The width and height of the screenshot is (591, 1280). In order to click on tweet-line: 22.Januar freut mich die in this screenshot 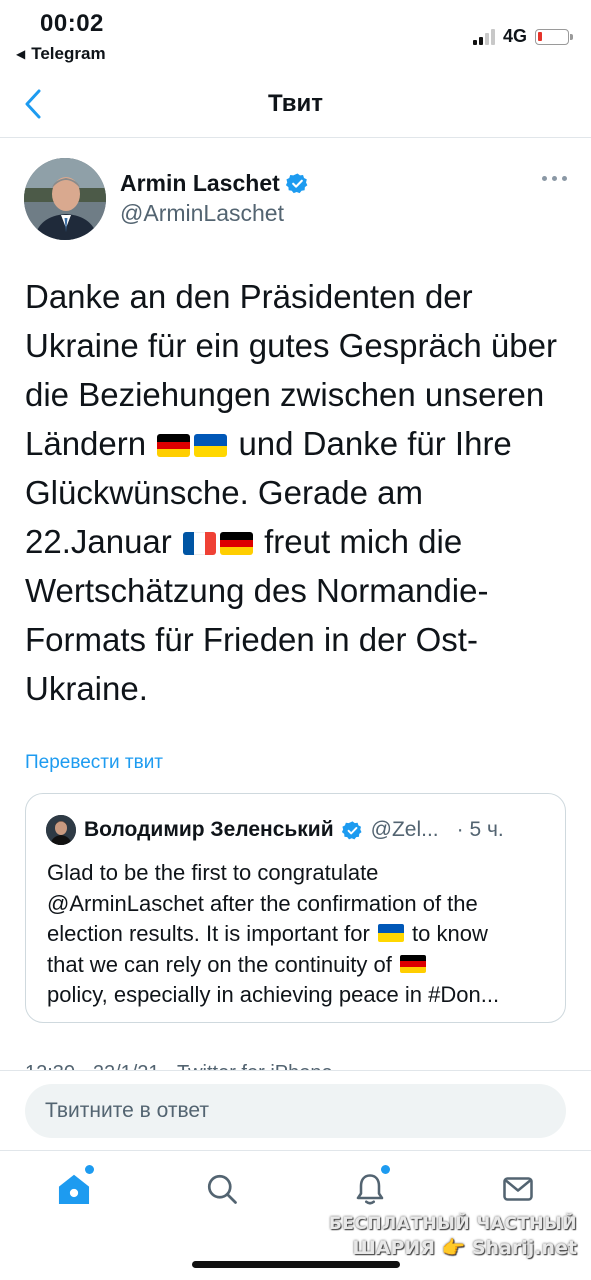, I will do `click(297, 541)`.